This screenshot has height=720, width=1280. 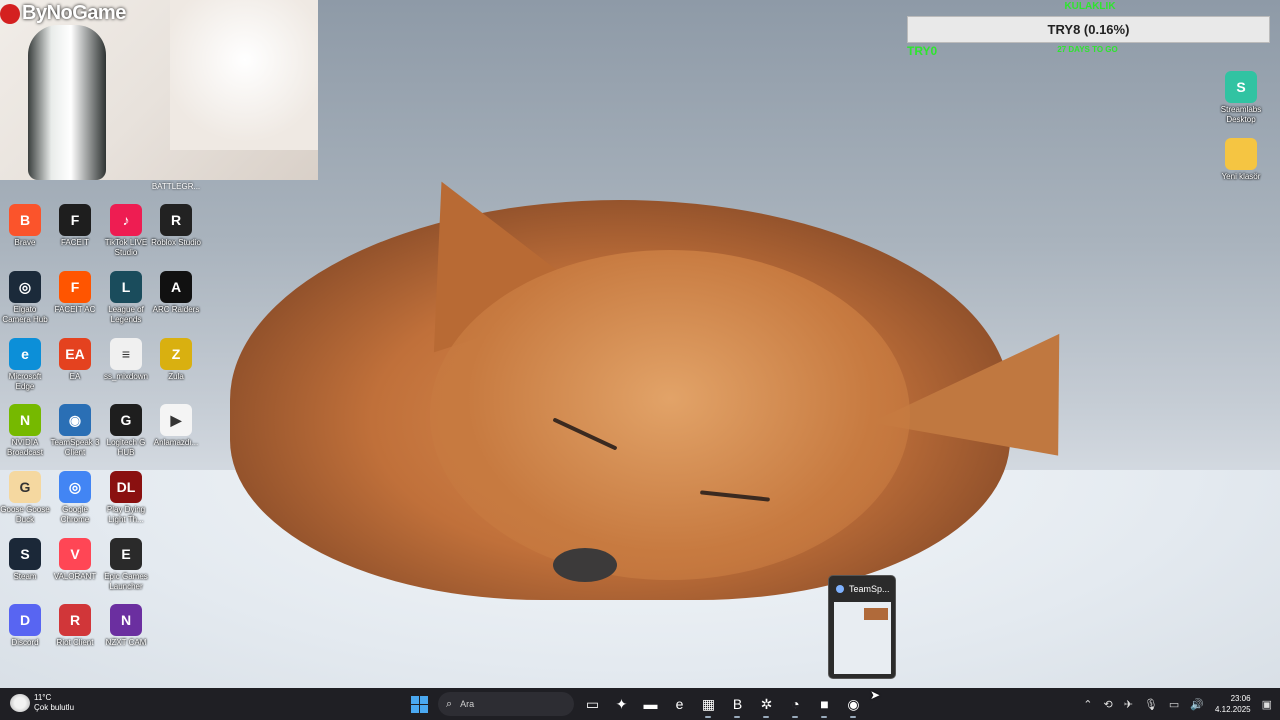 What do you see at coordinates (1267, 704) in the screenshot?
I see `notification-icon: ▣` at bounding box center [1267, 704].